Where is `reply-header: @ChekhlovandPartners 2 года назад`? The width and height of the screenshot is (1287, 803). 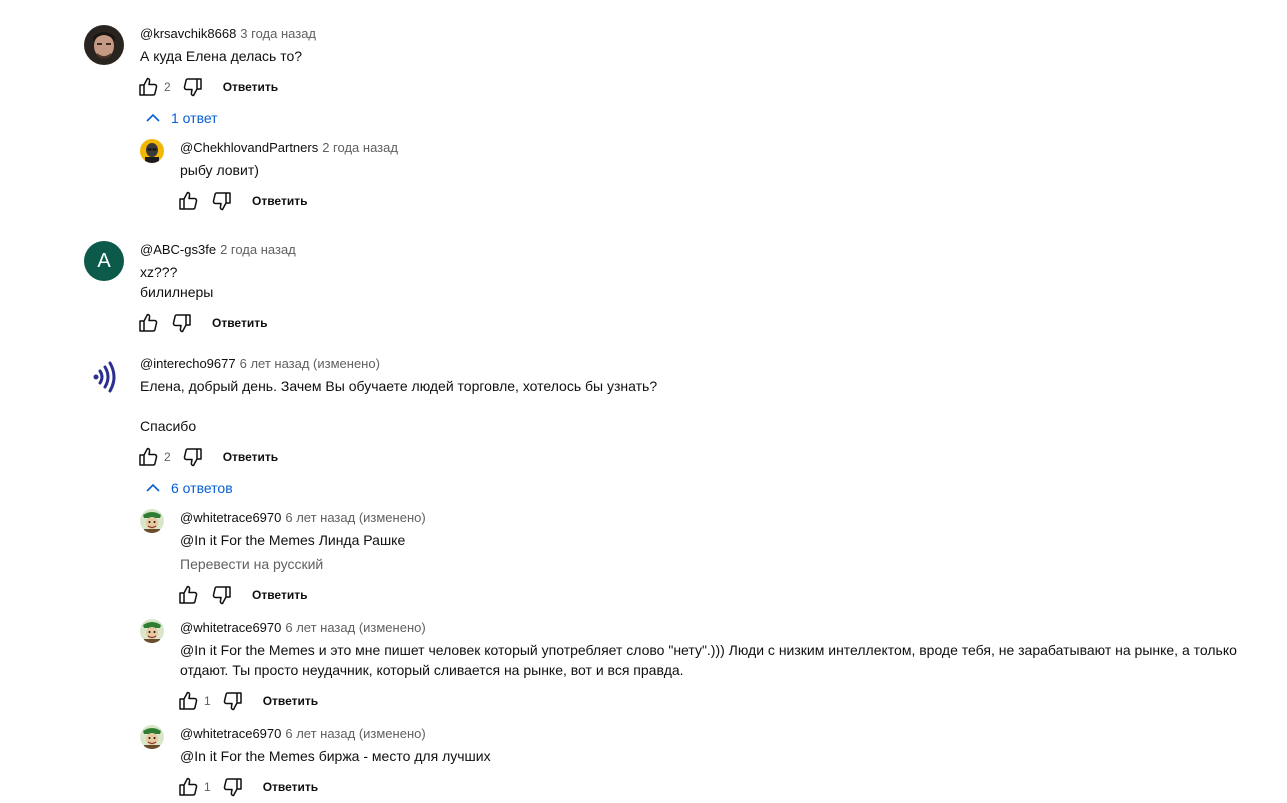
reply-header: @ChekhlovandPartners 2 года назад is located at coordinates (289, 148).